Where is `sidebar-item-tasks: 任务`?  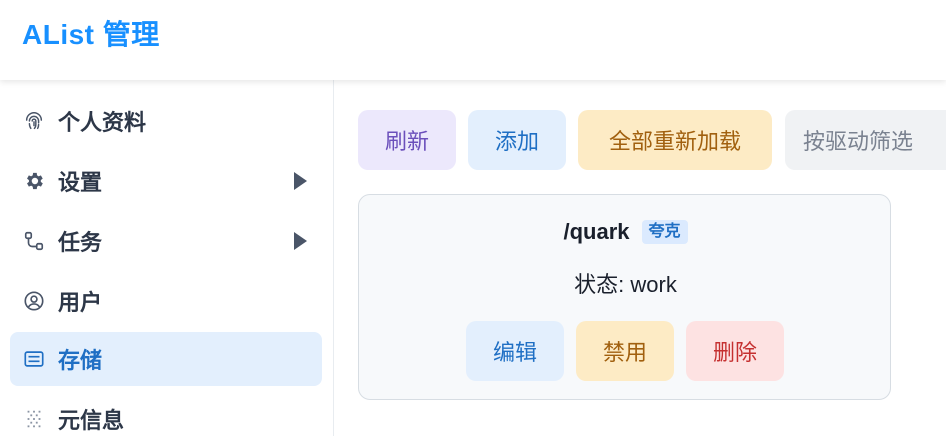 sidebar-item-tasks: 任务 is located at coordinates (166, 241).